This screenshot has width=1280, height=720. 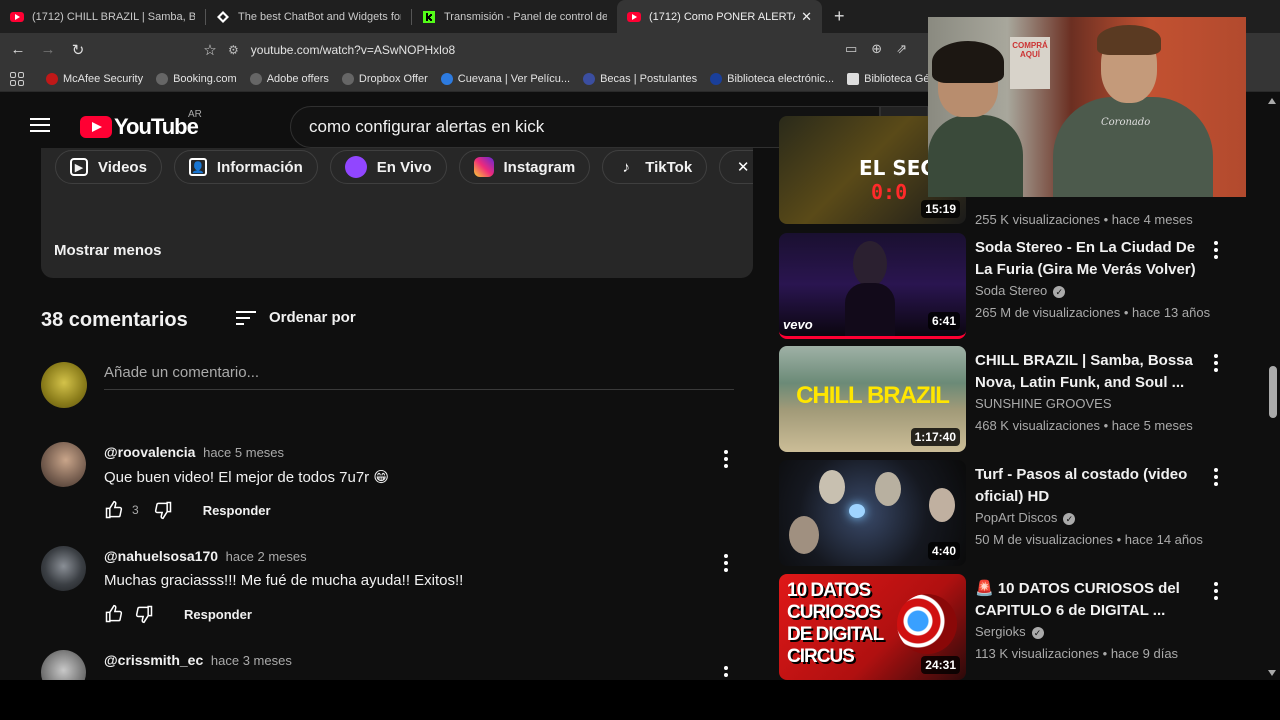 I want to click on thumbnail-glow, so click(x=857, y=511).